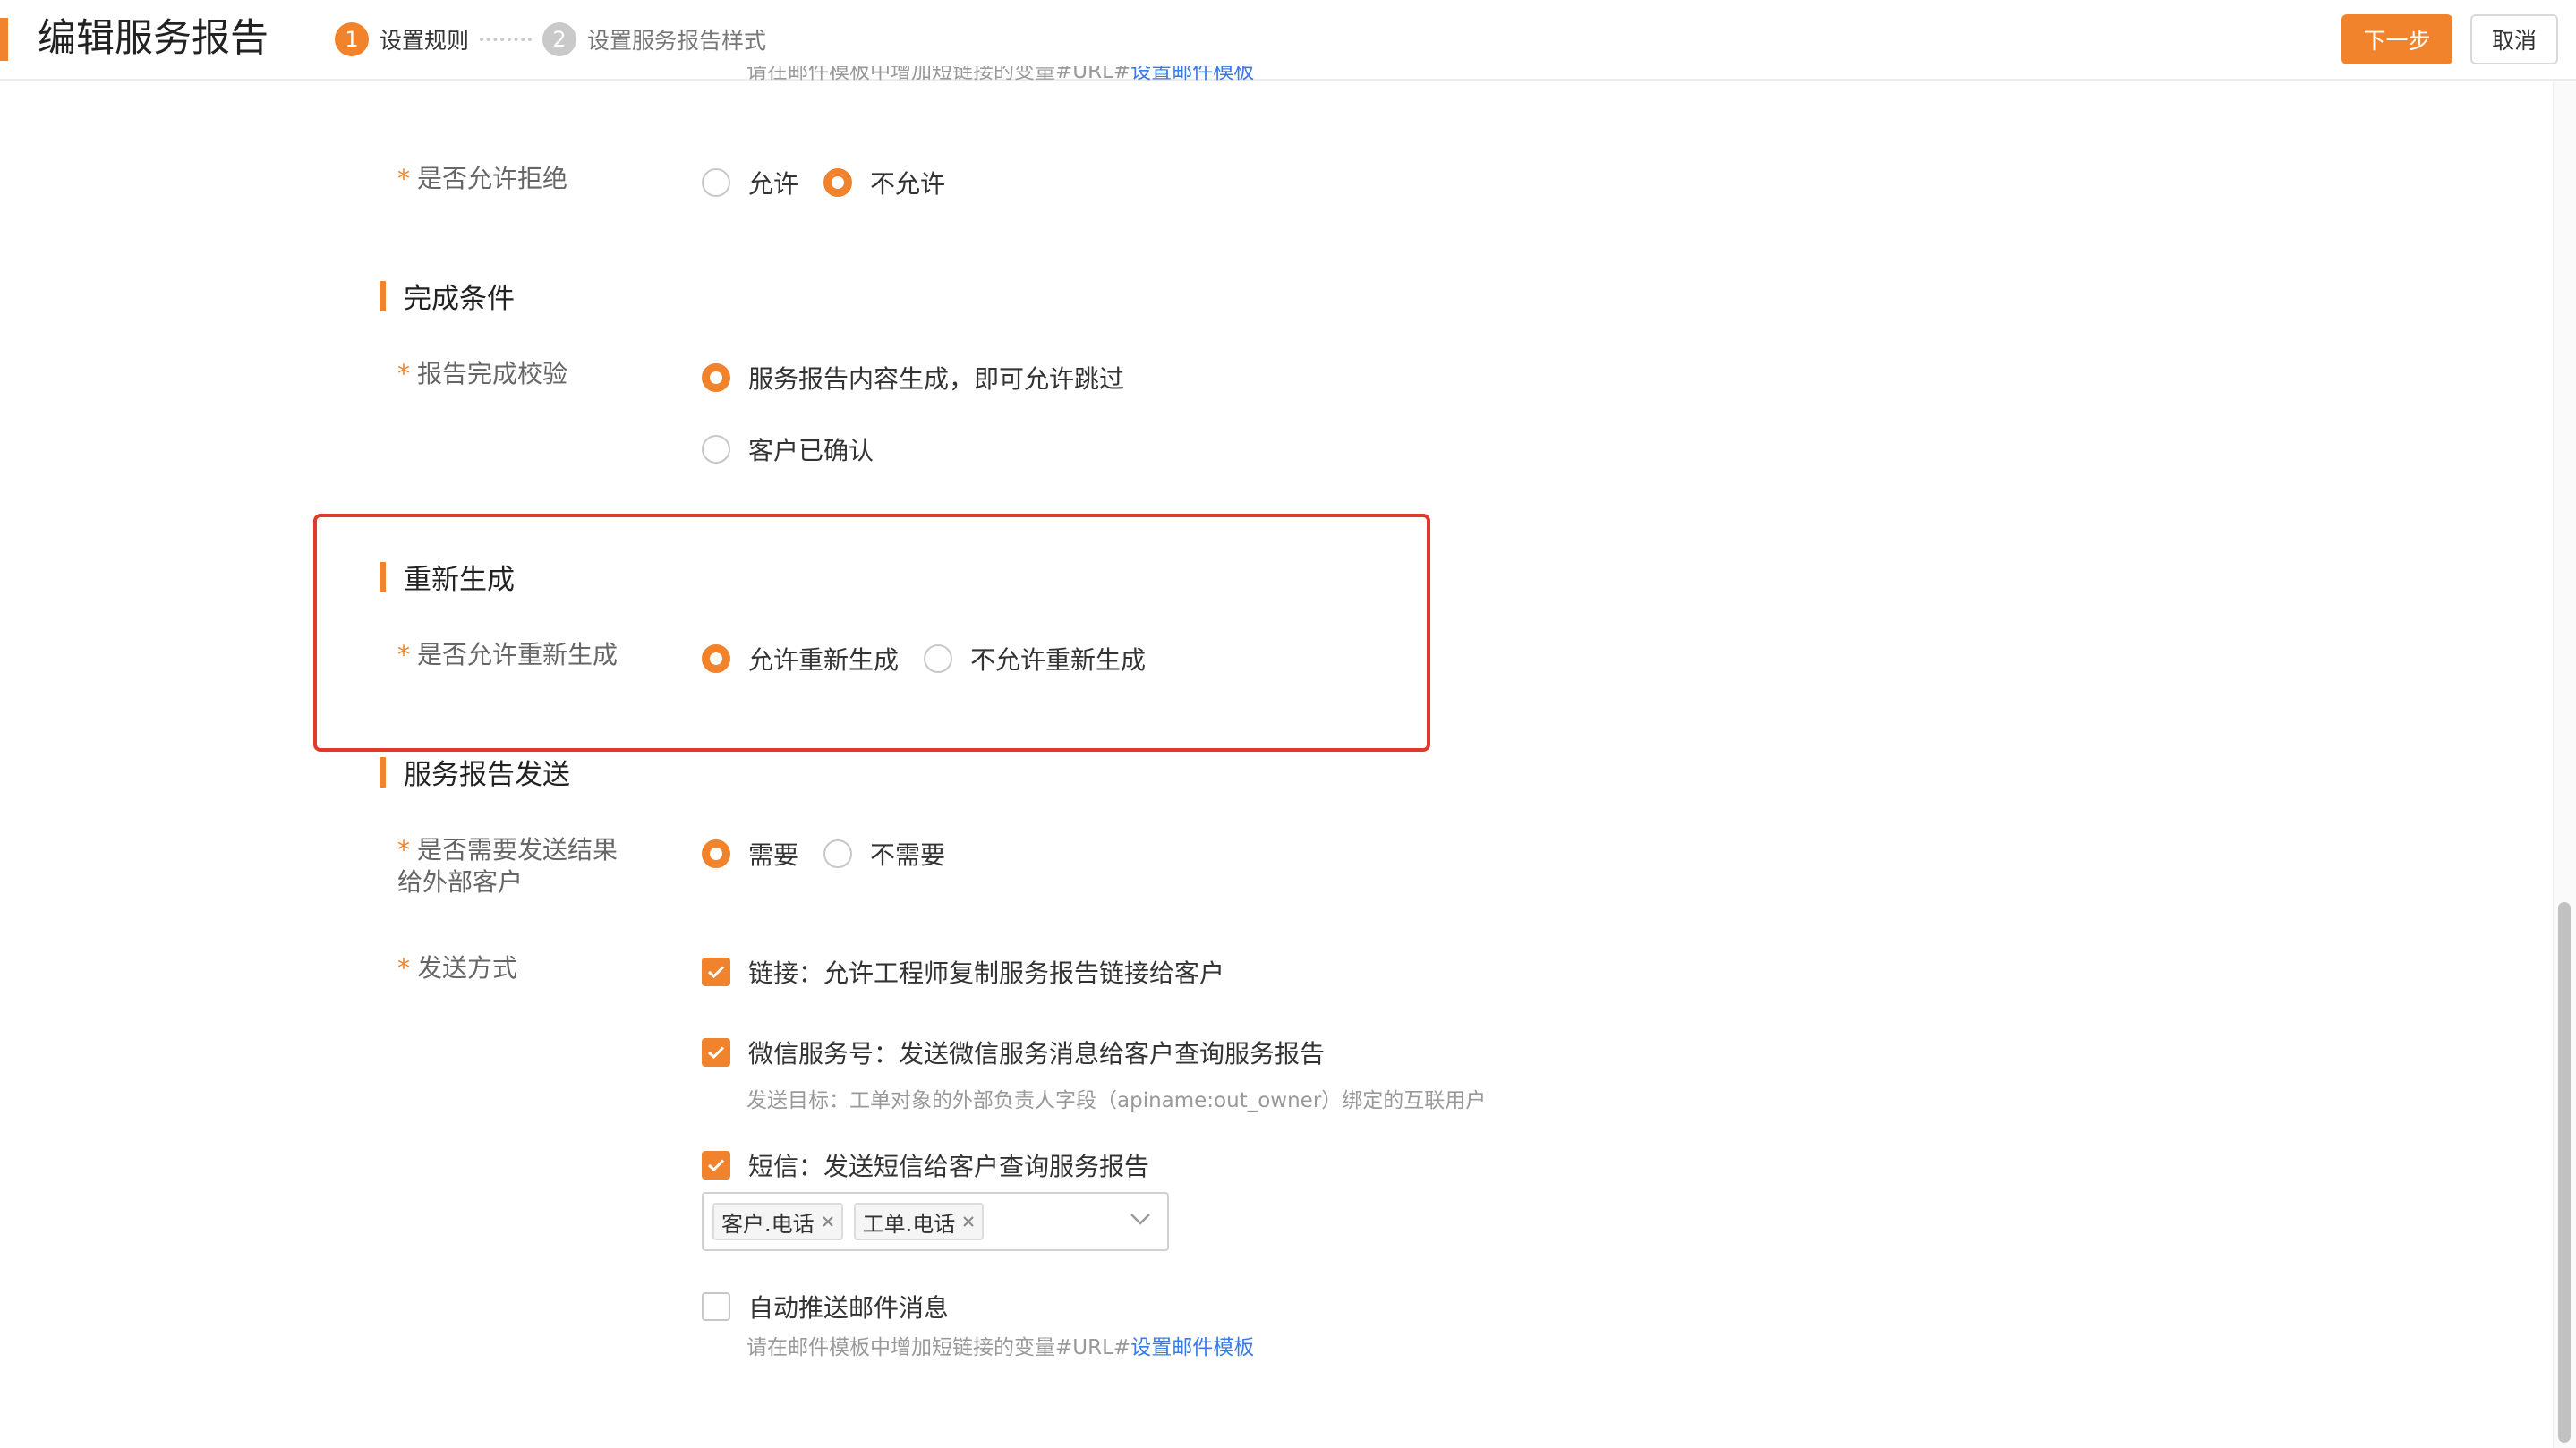 The height and width of the screenshot is (1448, 2576). I want to click on sms-tag-label: 工单.电话, so click(909, 1224).